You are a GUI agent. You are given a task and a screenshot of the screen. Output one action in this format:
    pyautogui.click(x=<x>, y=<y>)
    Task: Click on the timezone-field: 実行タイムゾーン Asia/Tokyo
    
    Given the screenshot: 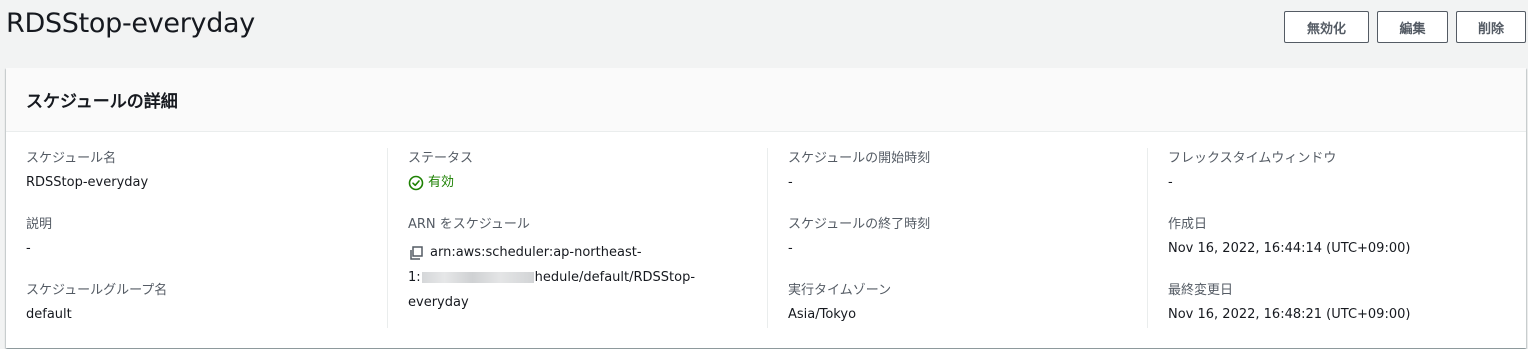 What is the action you would take?
    pyautogui.click(x=839, y=303)
    